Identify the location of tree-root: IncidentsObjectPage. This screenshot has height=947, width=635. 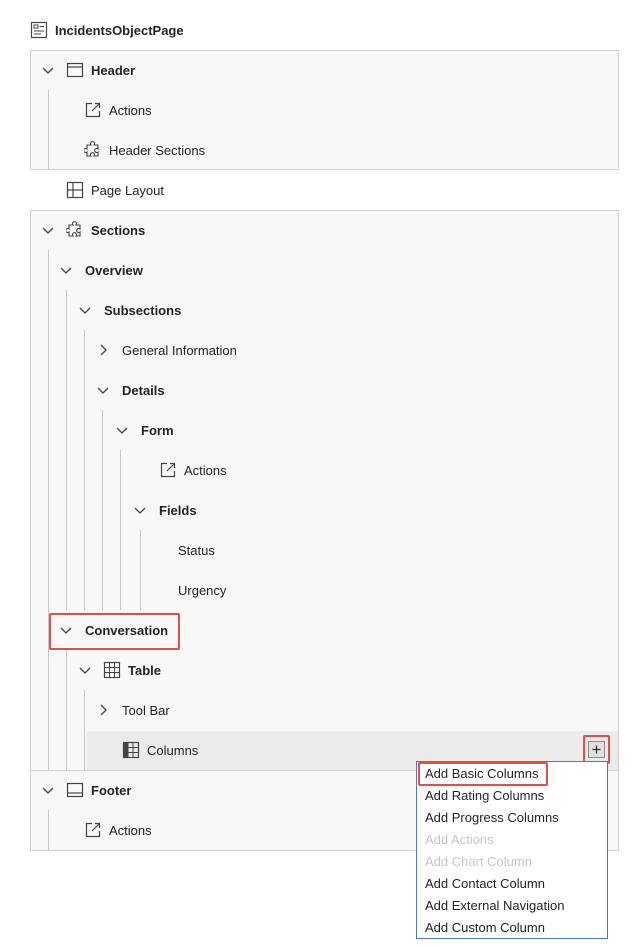
(107, 30).